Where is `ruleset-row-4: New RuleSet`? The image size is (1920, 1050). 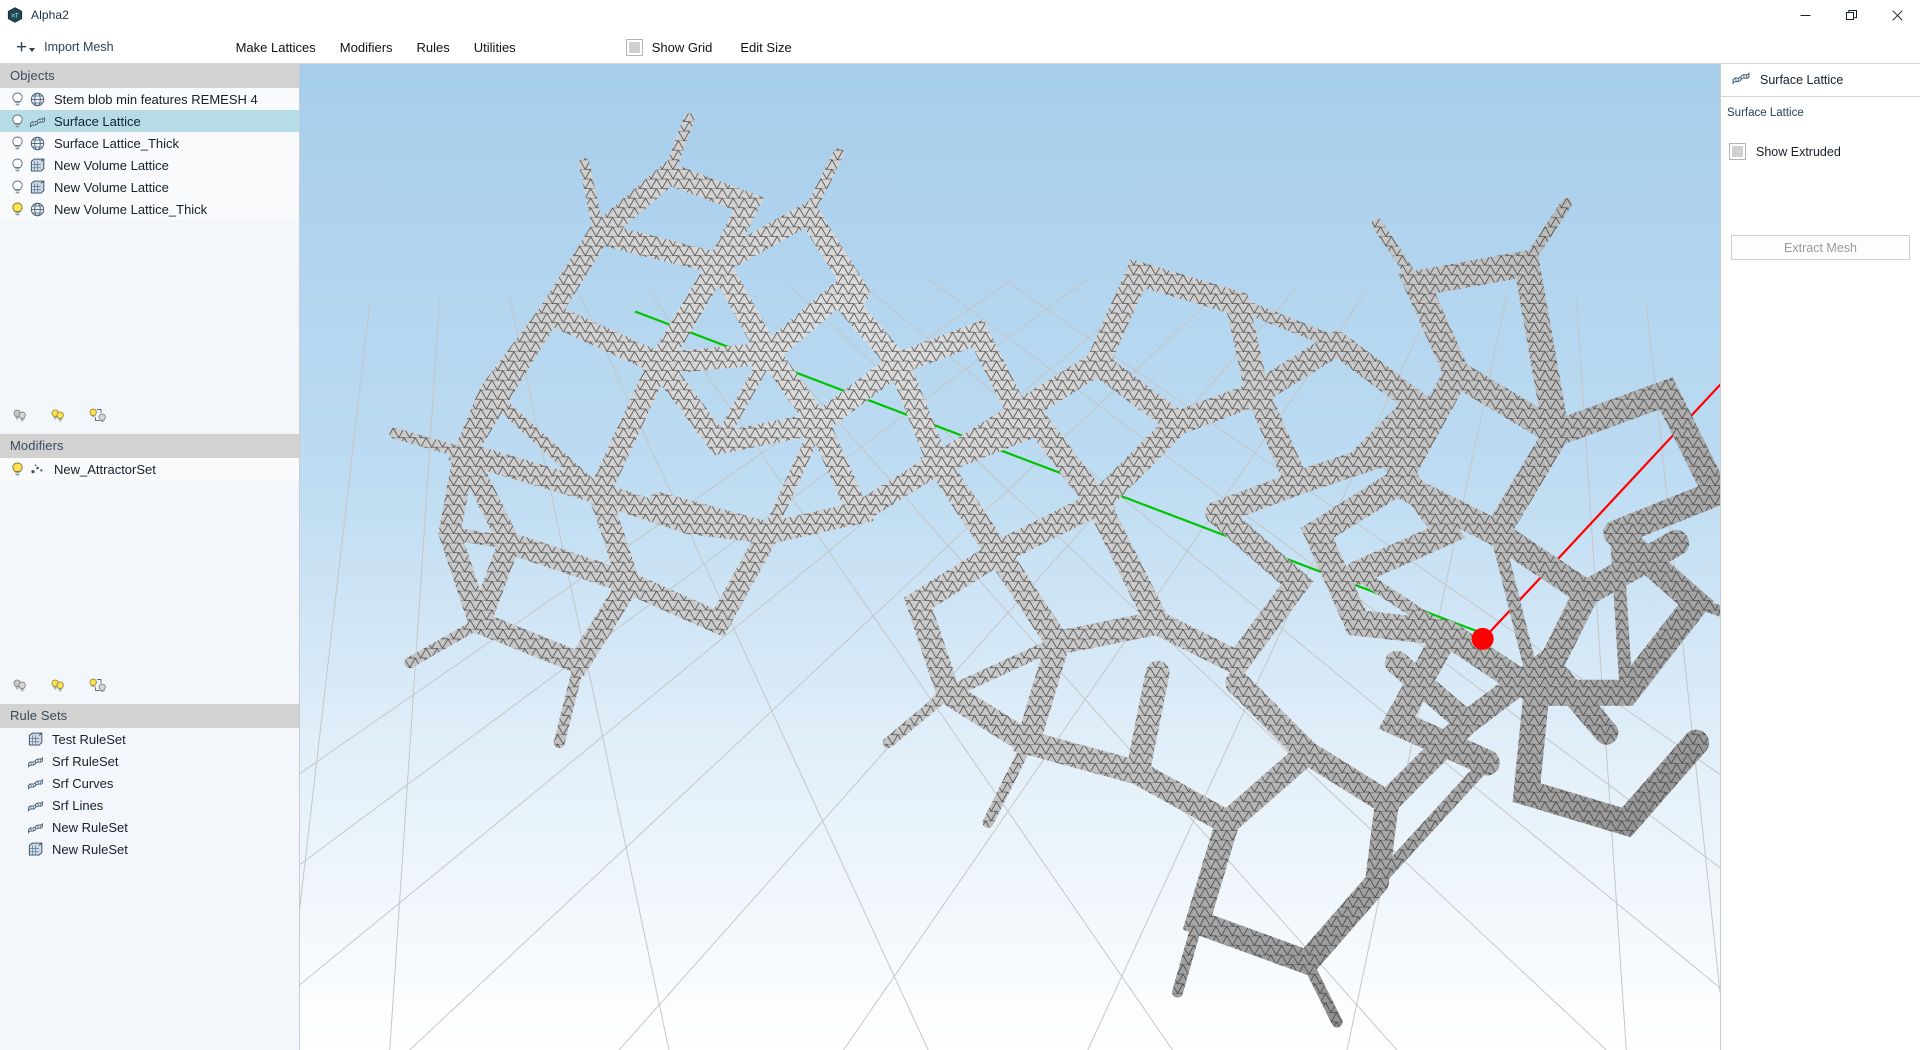 ruleset-row-4: New RuleSet is located at coordinates (149, 827).